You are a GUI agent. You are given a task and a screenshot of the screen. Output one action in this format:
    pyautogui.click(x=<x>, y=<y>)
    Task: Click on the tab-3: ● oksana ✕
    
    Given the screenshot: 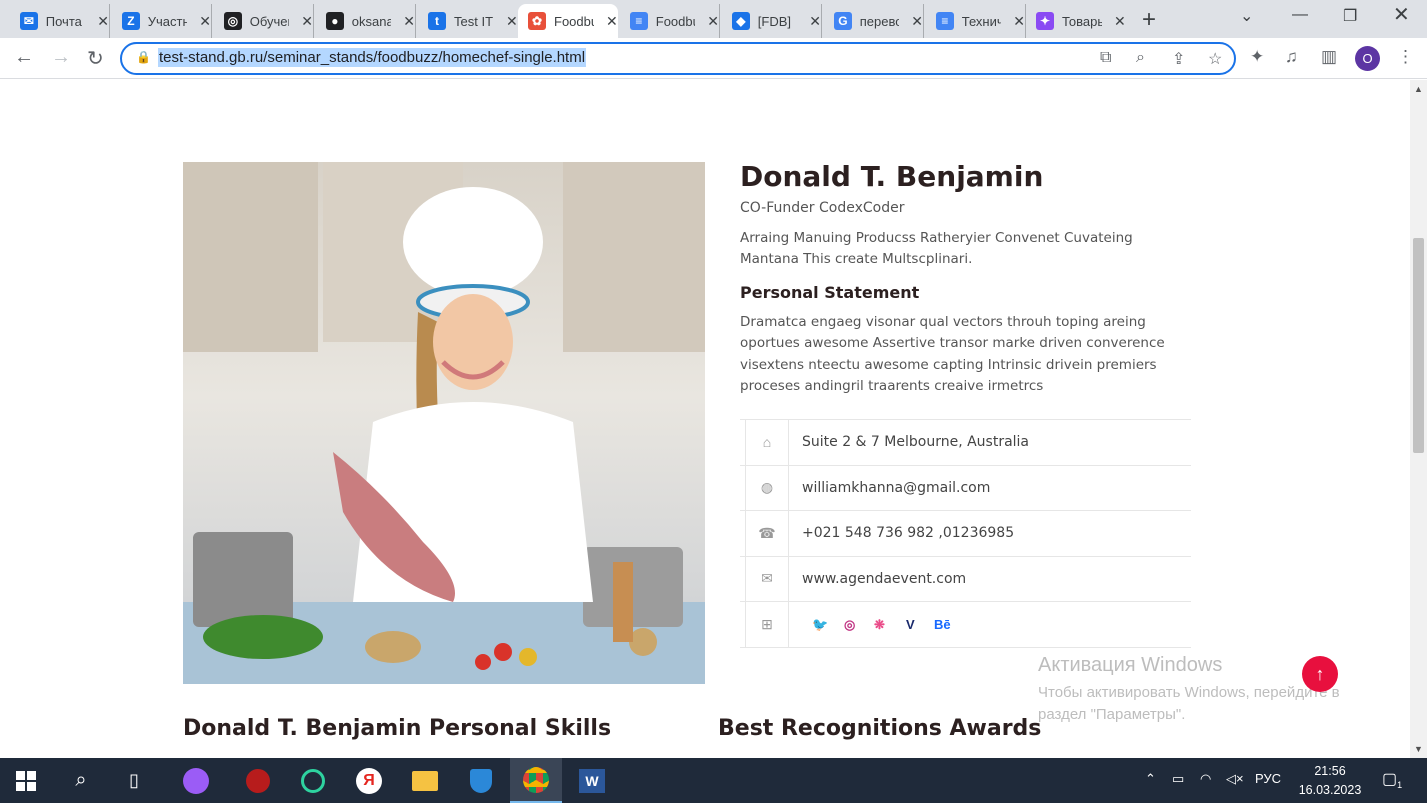 What is the action you would take?
    pyautogui.click(x=366, y=21)
    